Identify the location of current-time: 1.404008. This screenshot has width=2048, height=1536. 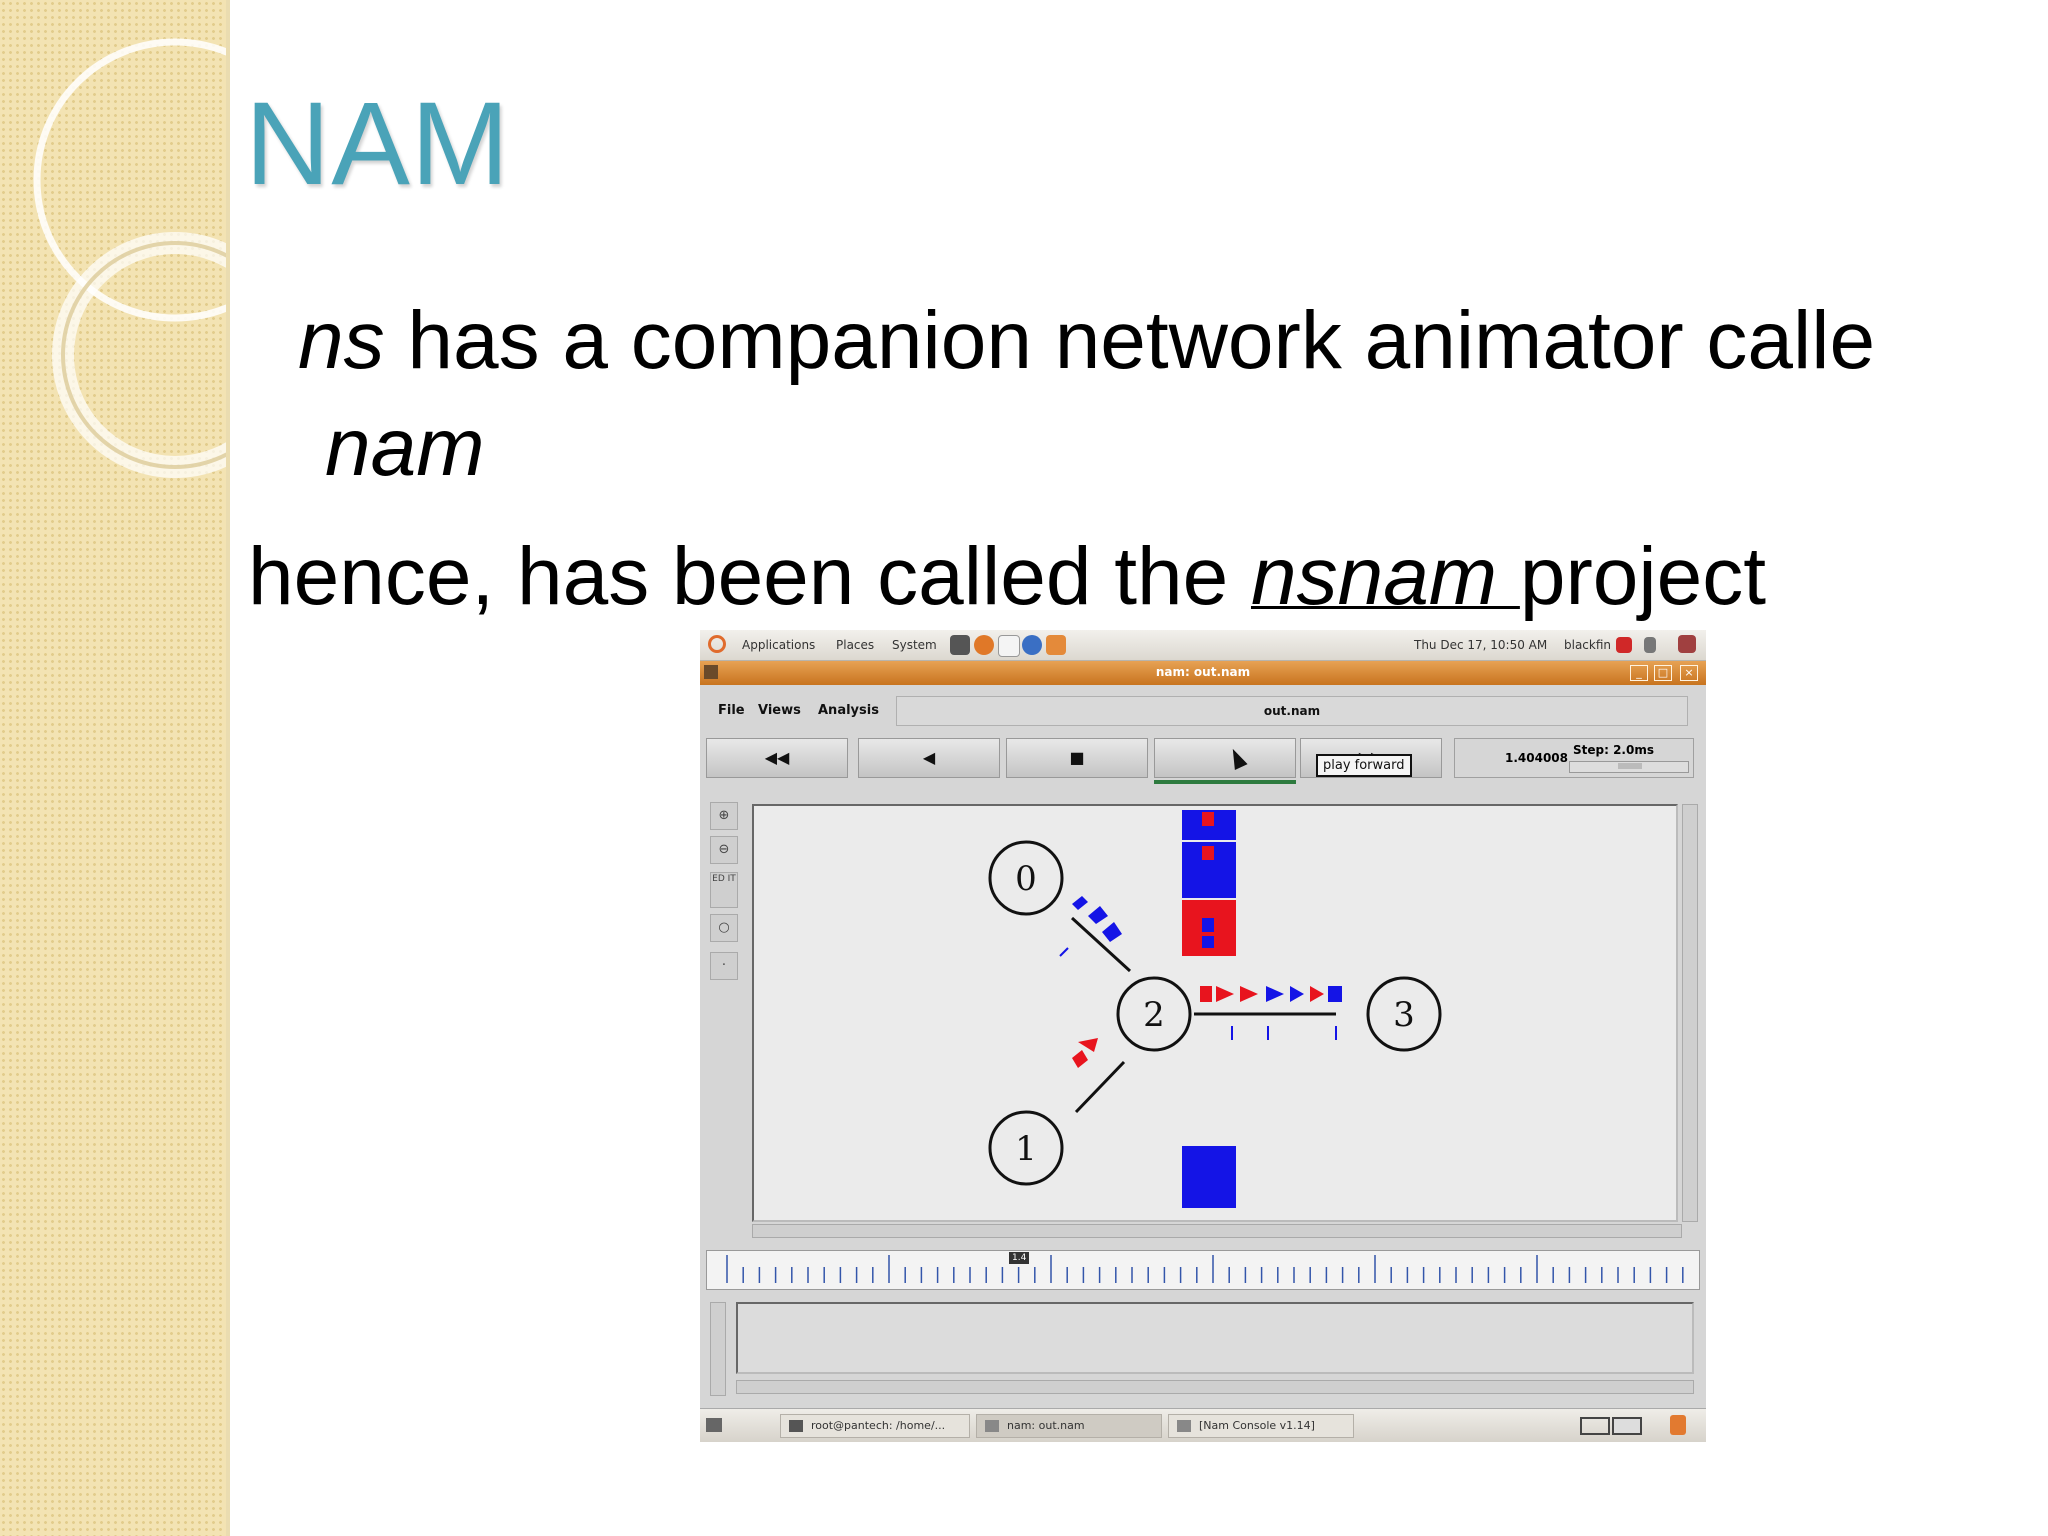
(1537, 758).